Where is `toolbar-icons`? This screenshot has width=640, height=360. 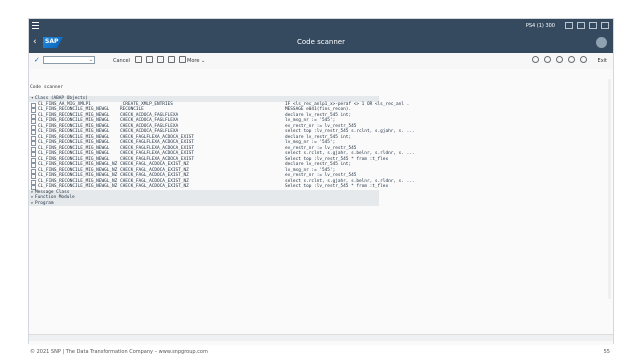 toolbar-icons is located at coordinates (160, 59).